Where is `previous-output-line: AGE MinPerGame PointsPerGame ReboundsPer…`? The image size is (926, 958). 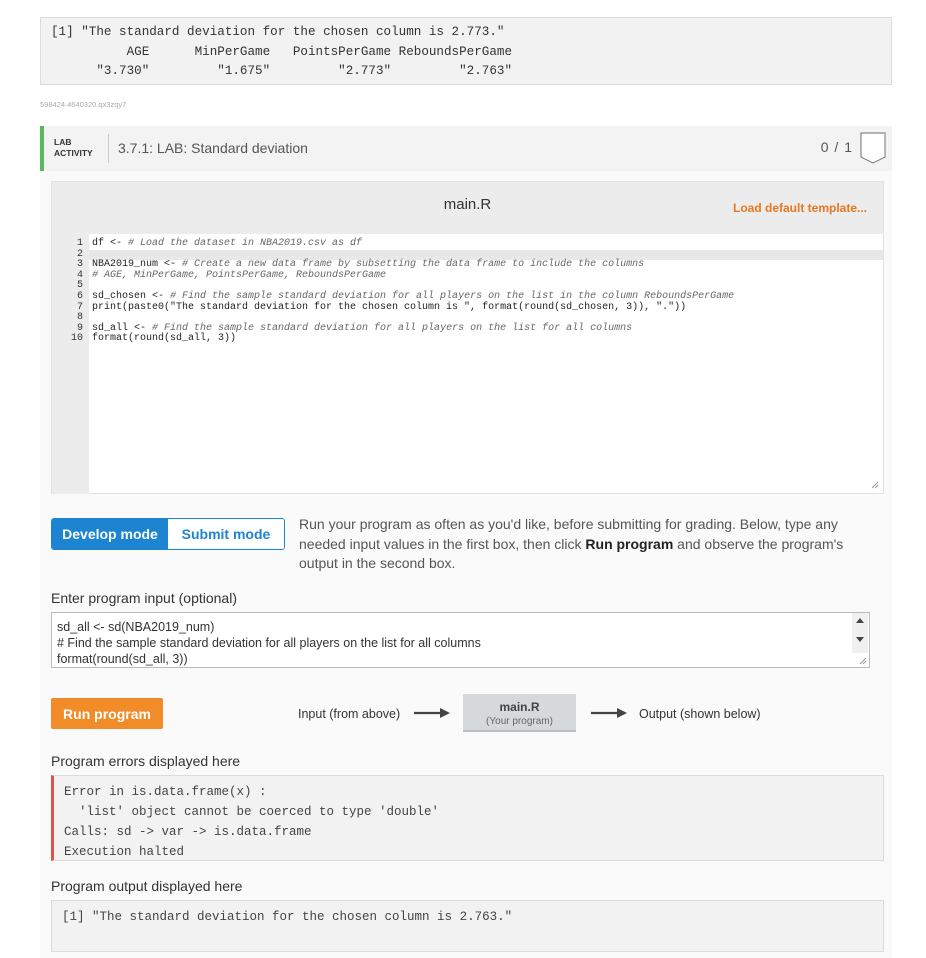 previous-output-line: AGE MinPerGame PointsPerGame ReboundsPer… is located at coordinates (282, 51).